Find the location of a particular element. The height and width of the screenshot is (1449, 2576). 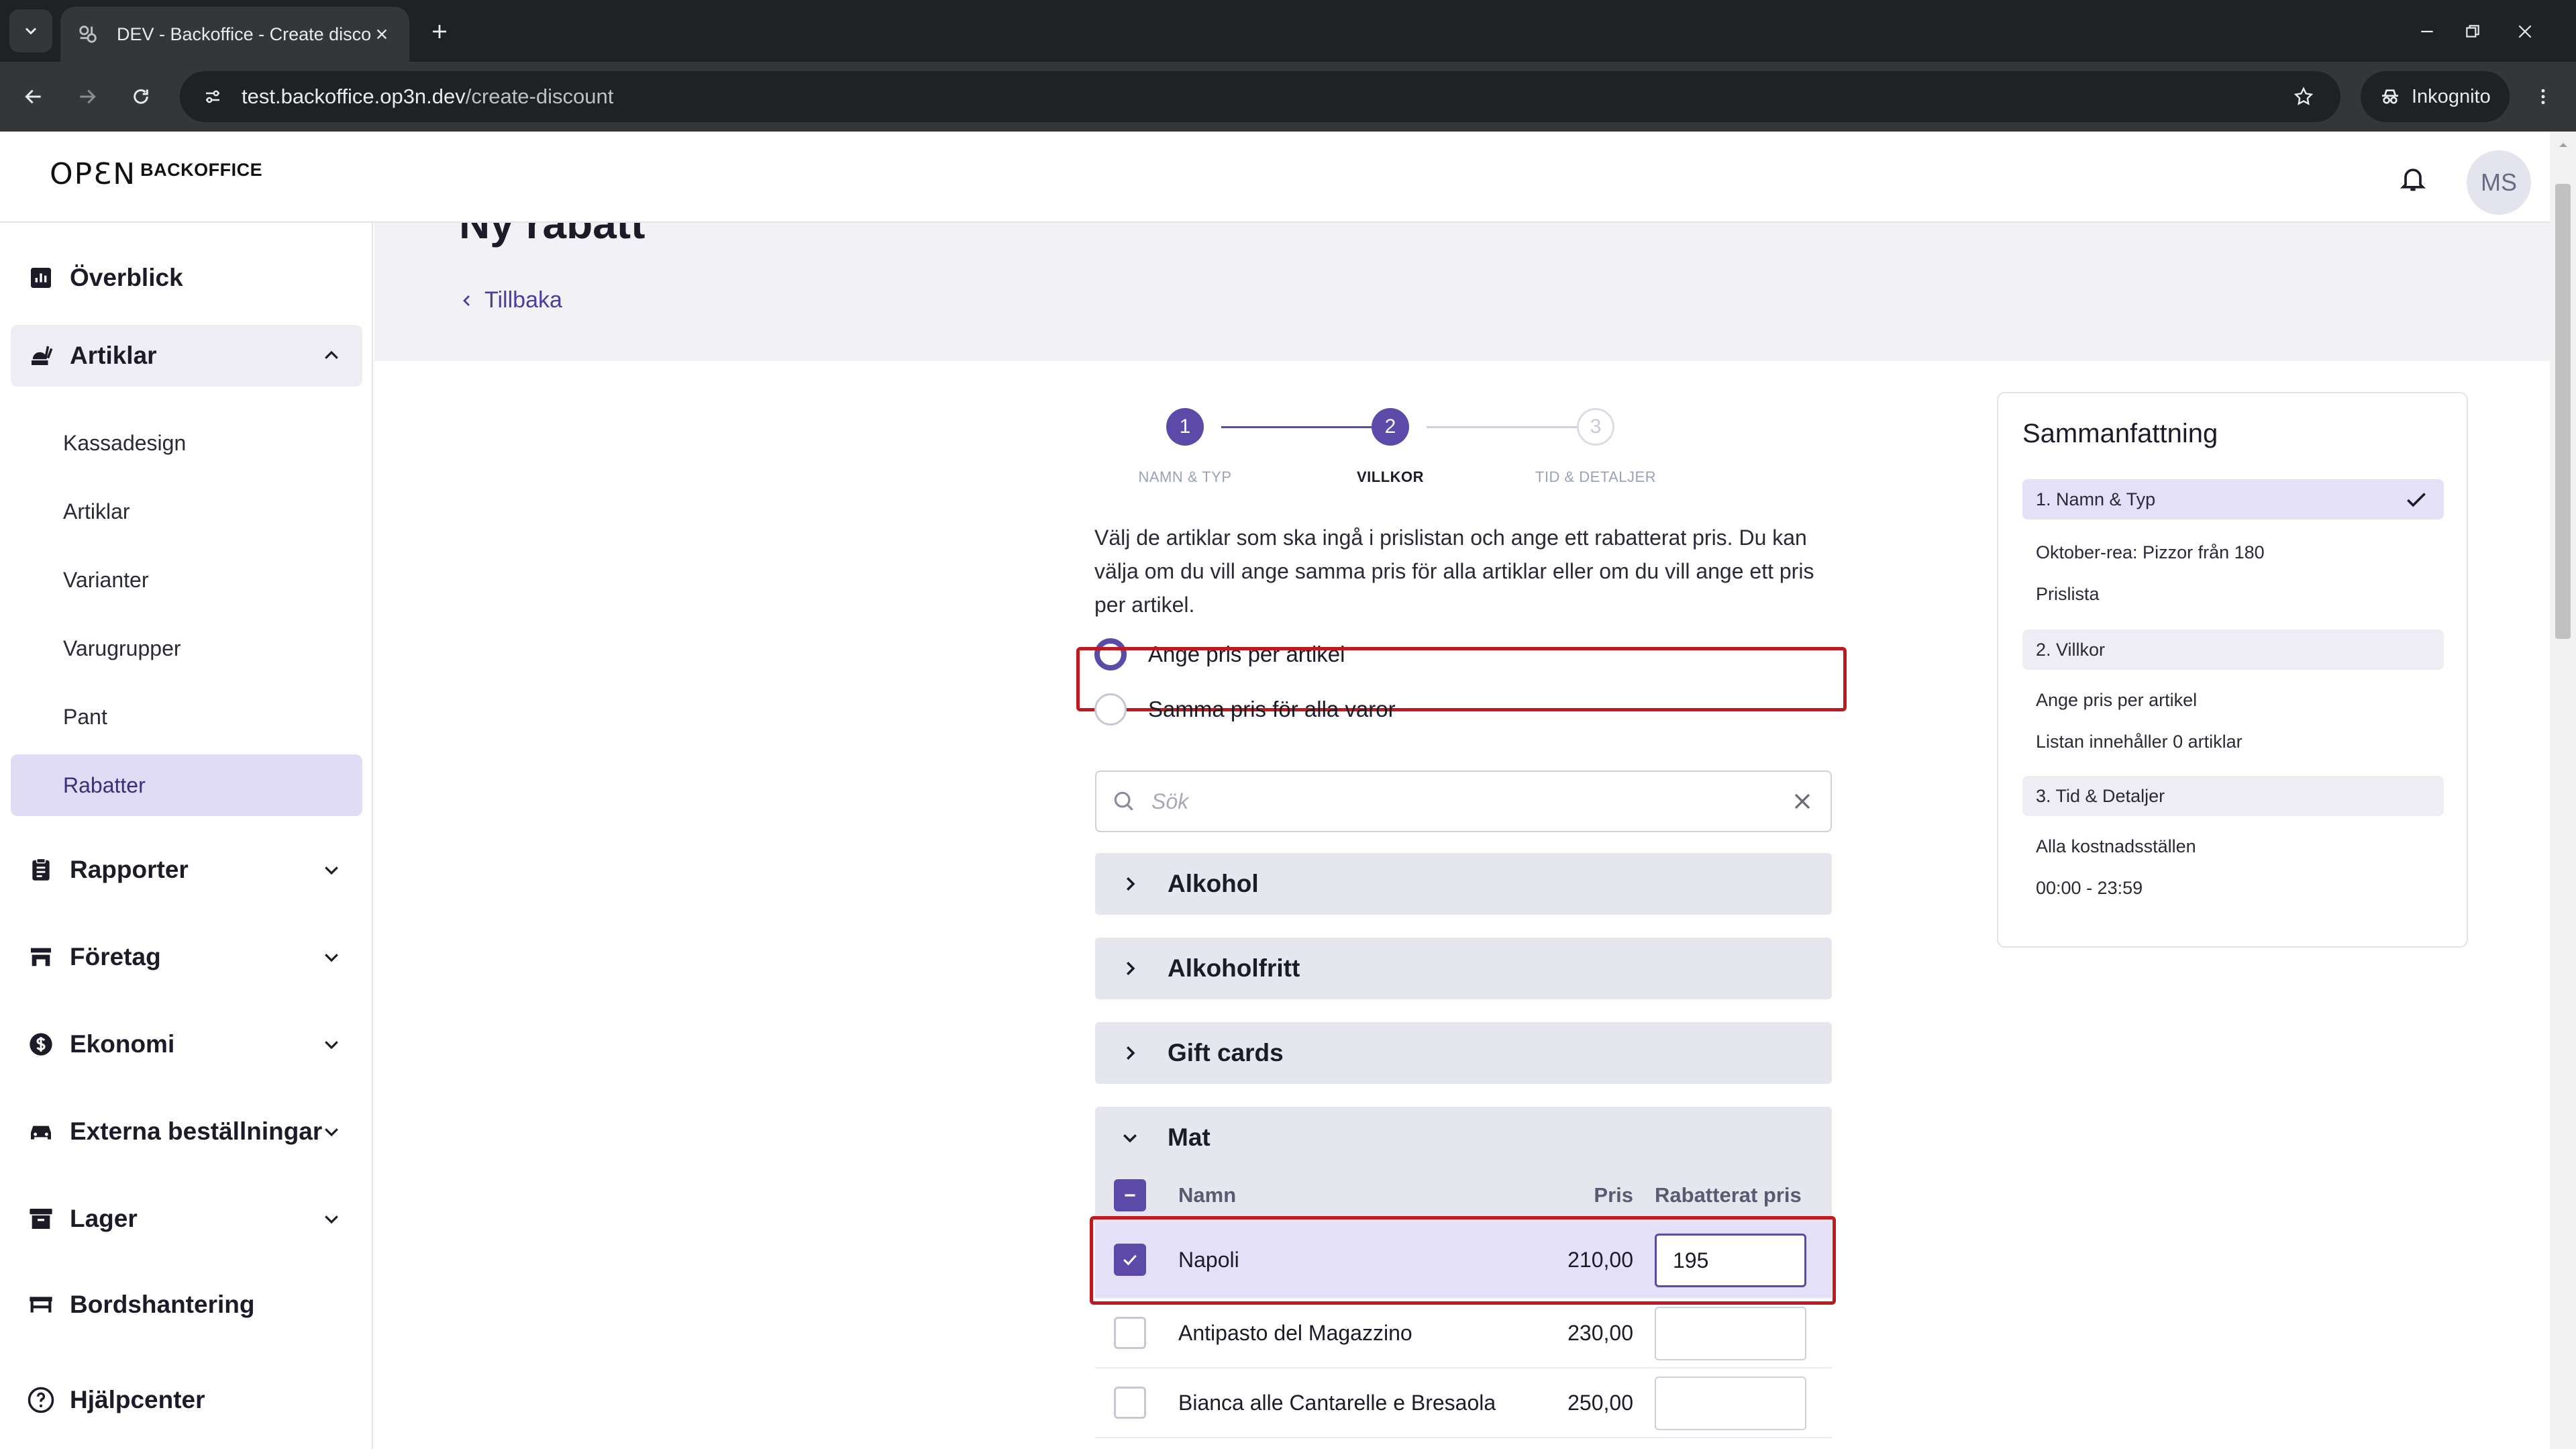

notification-bell-icon is located at coordinates (2413, 178).